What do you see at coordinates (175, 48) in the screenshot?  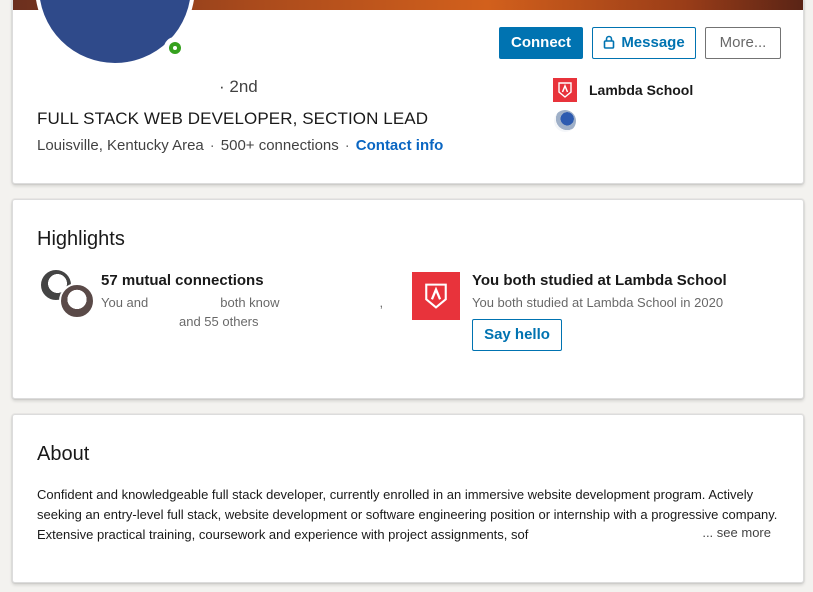 I see `online-status-icon` at bounding box center [175, 48].